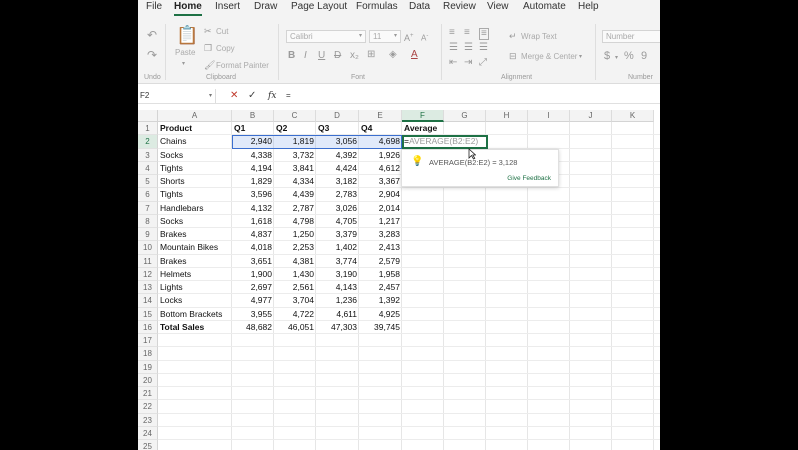  What do you see at coordinates (154, 7) in the screenshot?
I see `tab-file: File` at bounding box center [154, 7].